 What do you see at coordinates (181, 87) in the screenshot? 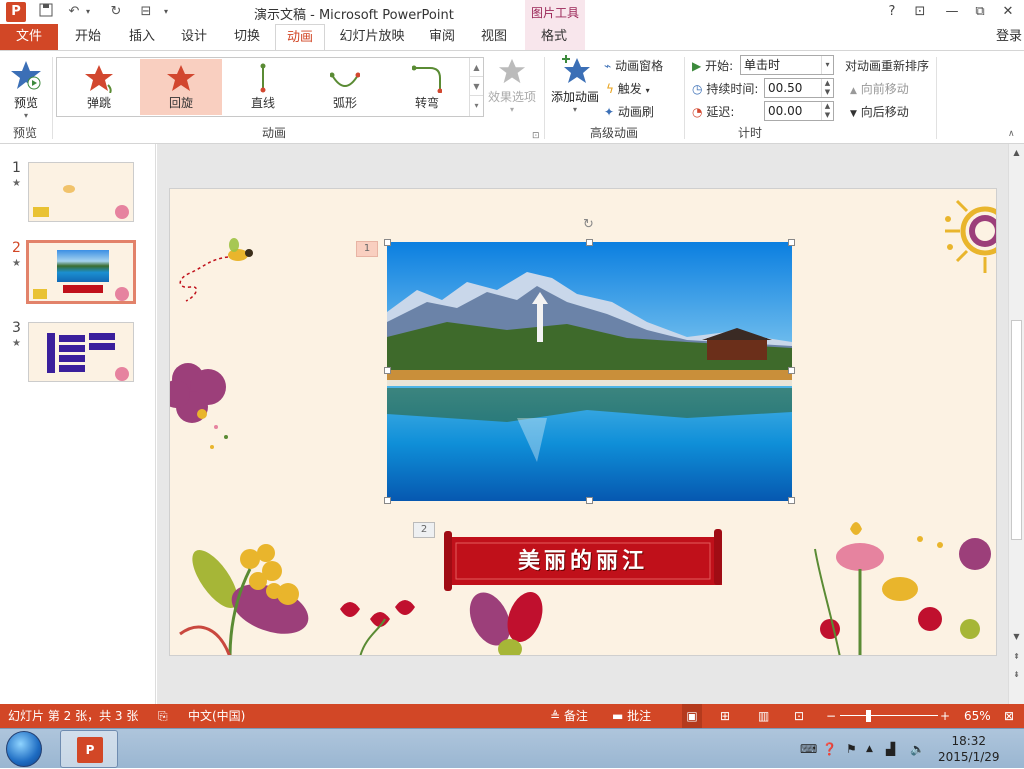
I see `animation-swivel: 回旋` at bounding box center [181, 87].